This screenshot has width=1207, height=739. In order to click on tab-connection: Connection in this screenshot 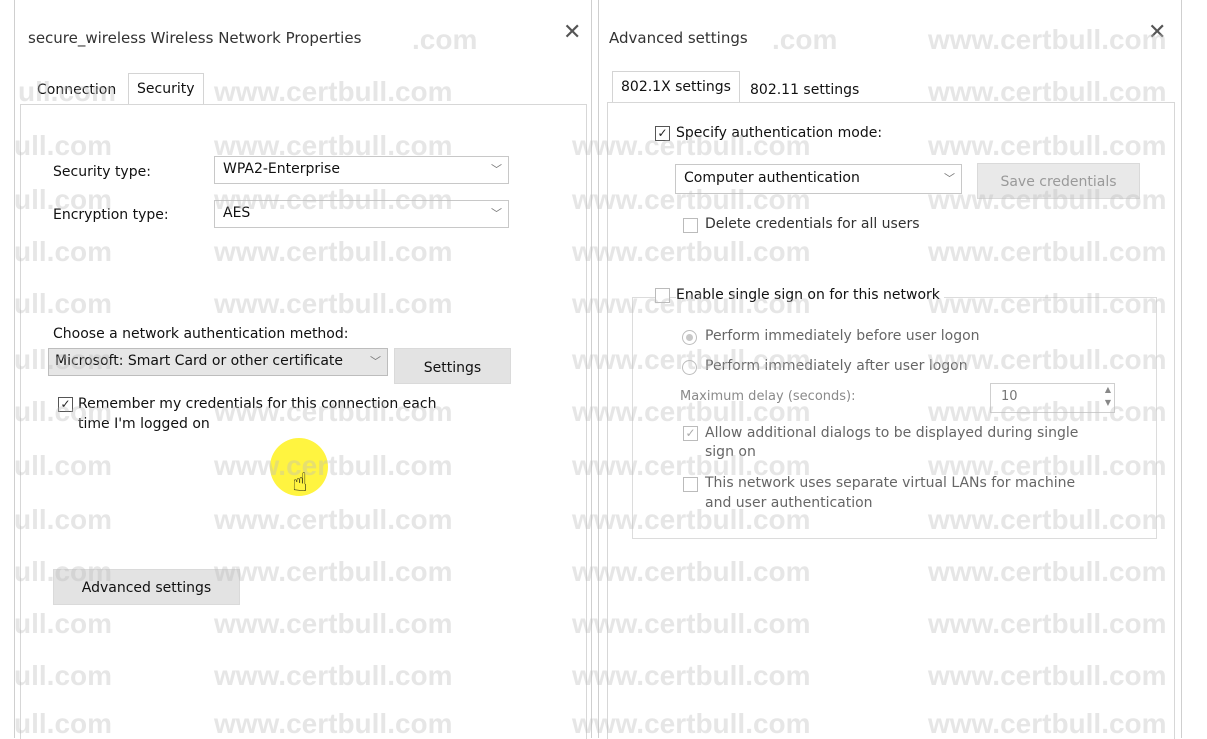, I will do `click(77, 90)`.